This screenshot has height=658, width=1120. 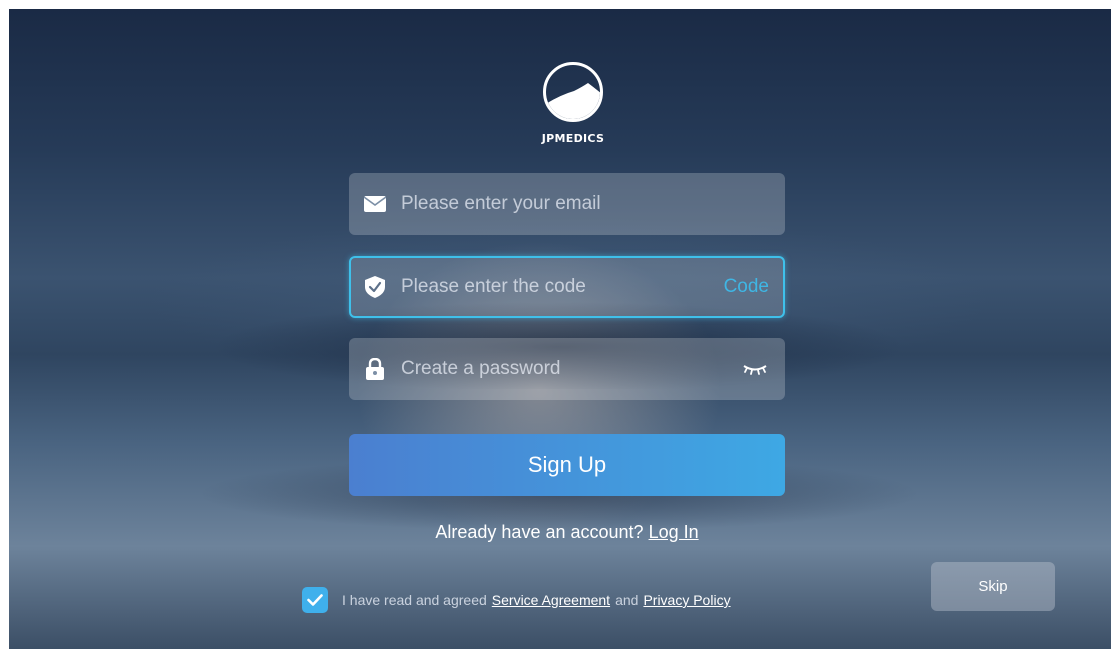 I want to click on agreement-prefix: I have read and agreed, so click(x=414, y=600).